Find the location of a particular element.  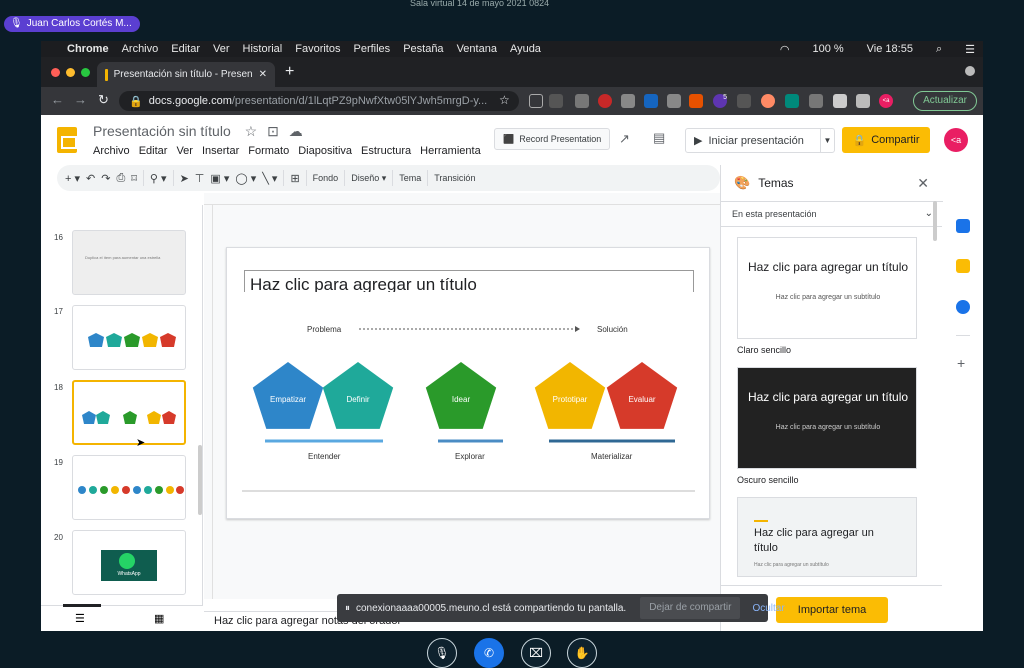

stop-sharing-button: Dejar de compartir is located at coordinates (690, 608).